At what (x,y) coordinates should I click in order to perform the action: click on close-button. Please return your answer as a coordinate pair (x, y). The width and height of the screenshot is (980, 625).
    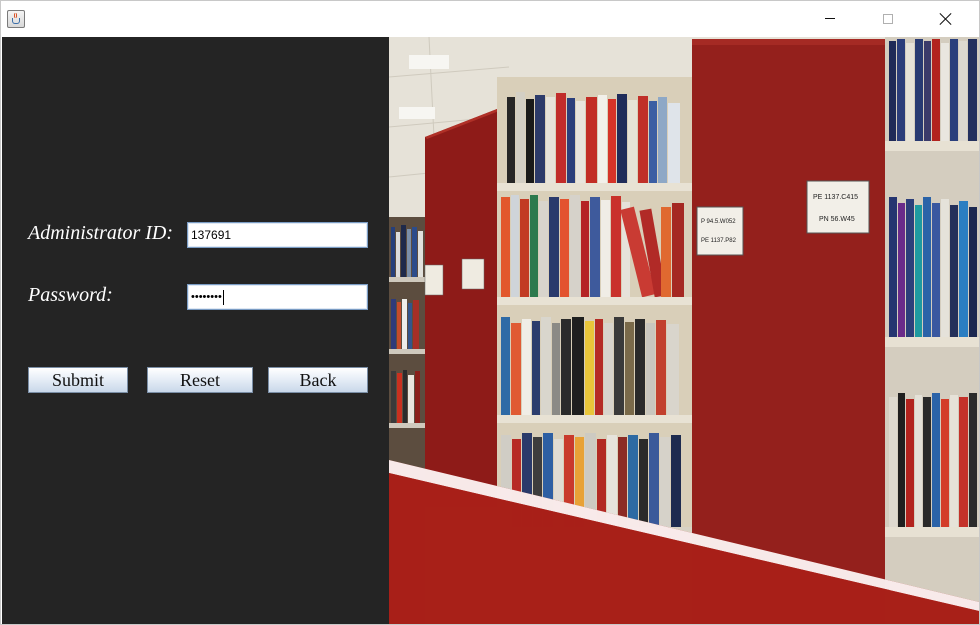
    Looking at the image, I should click on (946, 18).